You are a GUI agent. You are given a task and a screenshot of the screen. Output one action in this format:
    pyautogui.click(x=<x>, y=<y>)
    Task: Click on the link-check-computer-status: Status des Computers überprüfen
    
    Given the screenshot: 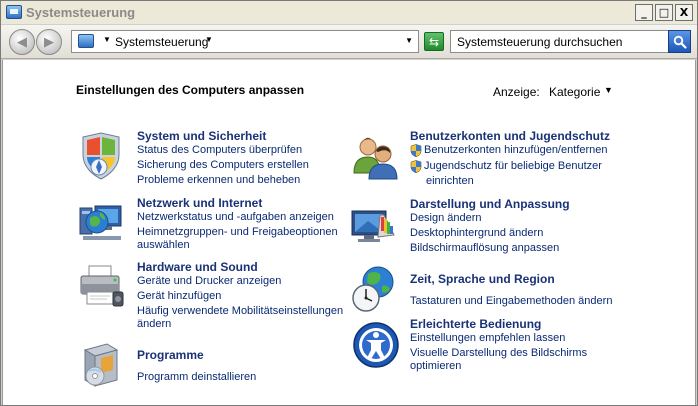 What is the action you would take?
    pyautogui.click(x=219, y=150)
    